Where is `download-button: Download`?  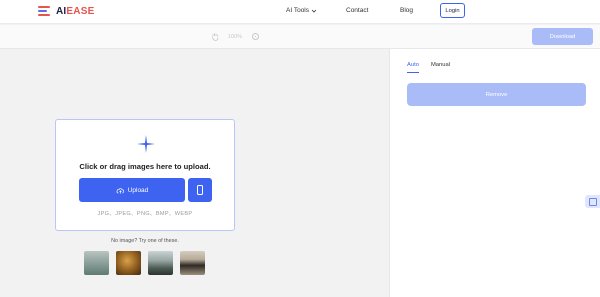 download-button: Download is located at coordinates (562, 36).